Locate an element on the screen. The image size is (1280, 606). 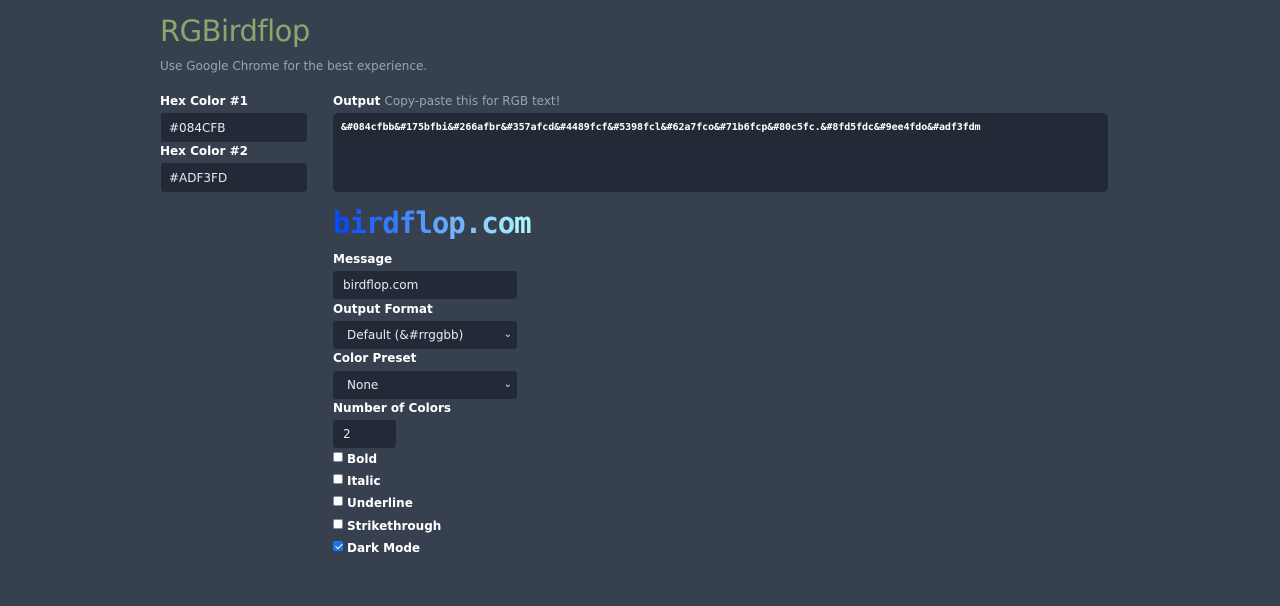
preview-char: p is located at coordinates (456, 223).